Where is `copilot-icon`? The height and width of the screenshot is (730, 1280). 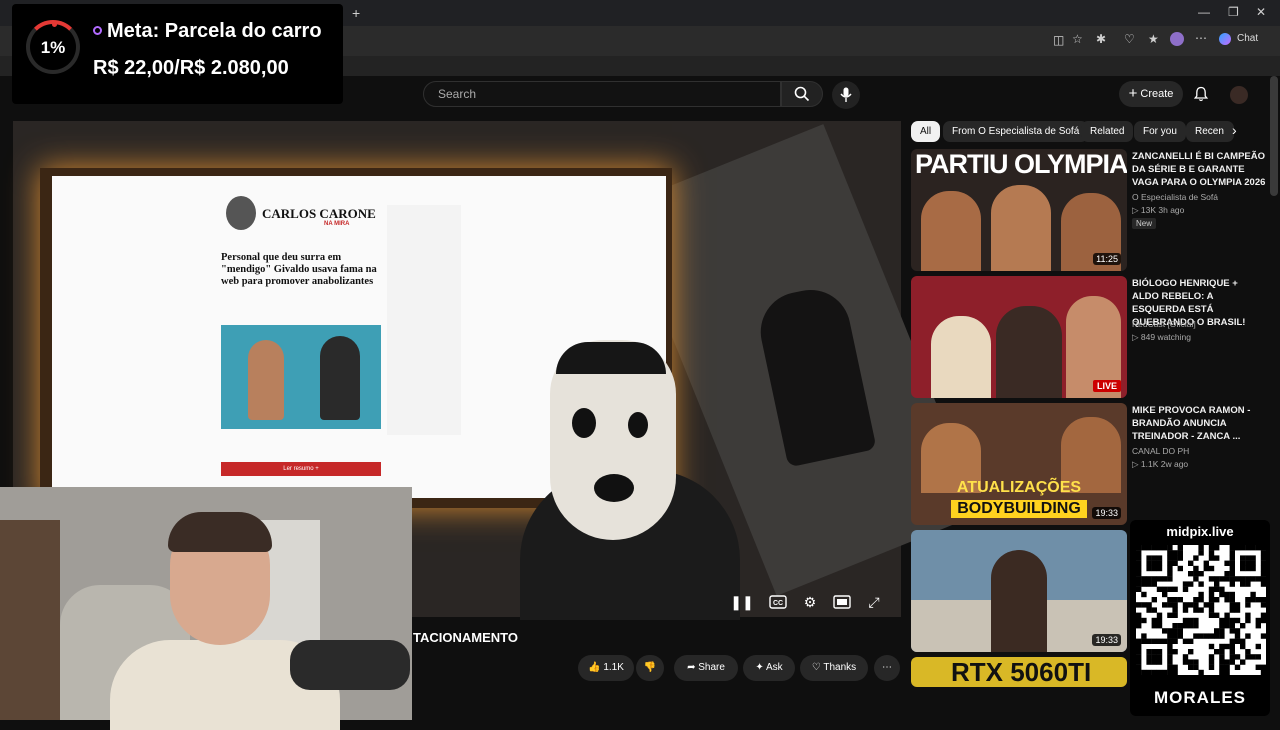 copilot-icon is located at coordinates (1225, 39).